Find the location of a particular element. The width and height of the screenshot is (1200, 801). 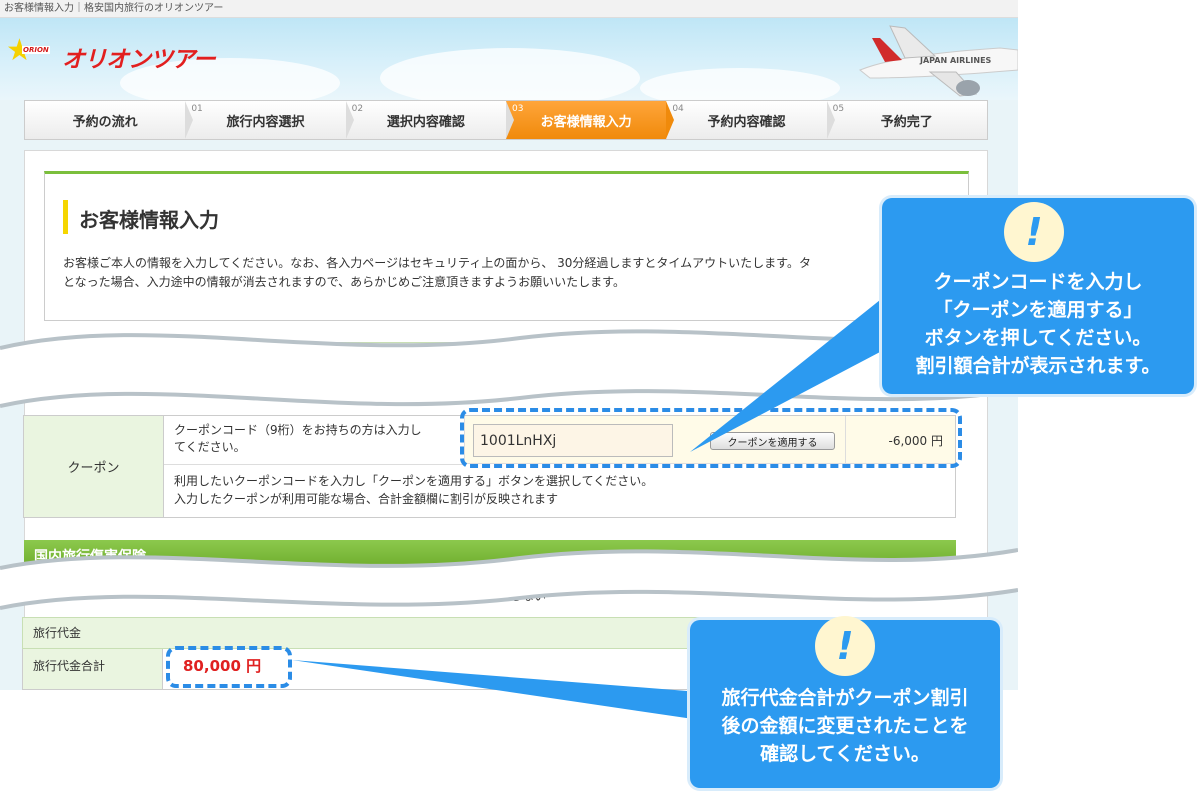

step-customer-info: 03 お客様情報入力 is located at coordinates (590, 120).